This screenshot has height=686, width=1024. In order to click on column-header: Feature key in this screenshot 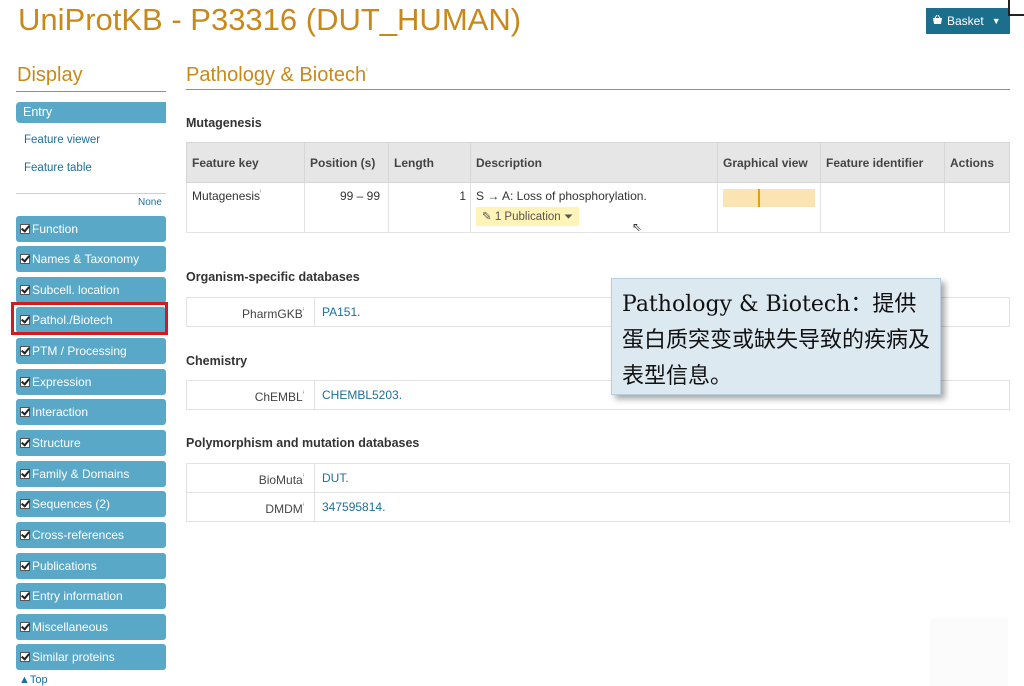, I will do `click(245, 162)`.